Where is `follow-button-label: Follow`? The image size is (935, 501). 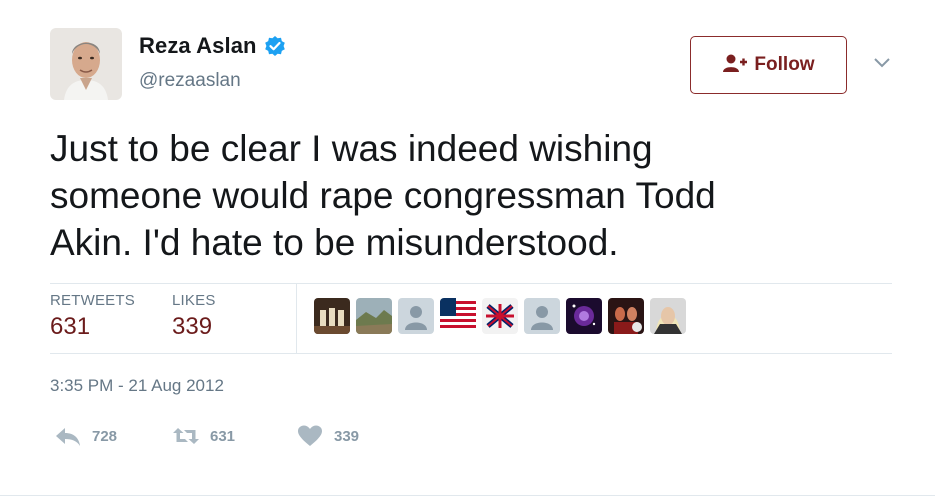
follow-button-label: Follow is located at coordinates (784, 64).